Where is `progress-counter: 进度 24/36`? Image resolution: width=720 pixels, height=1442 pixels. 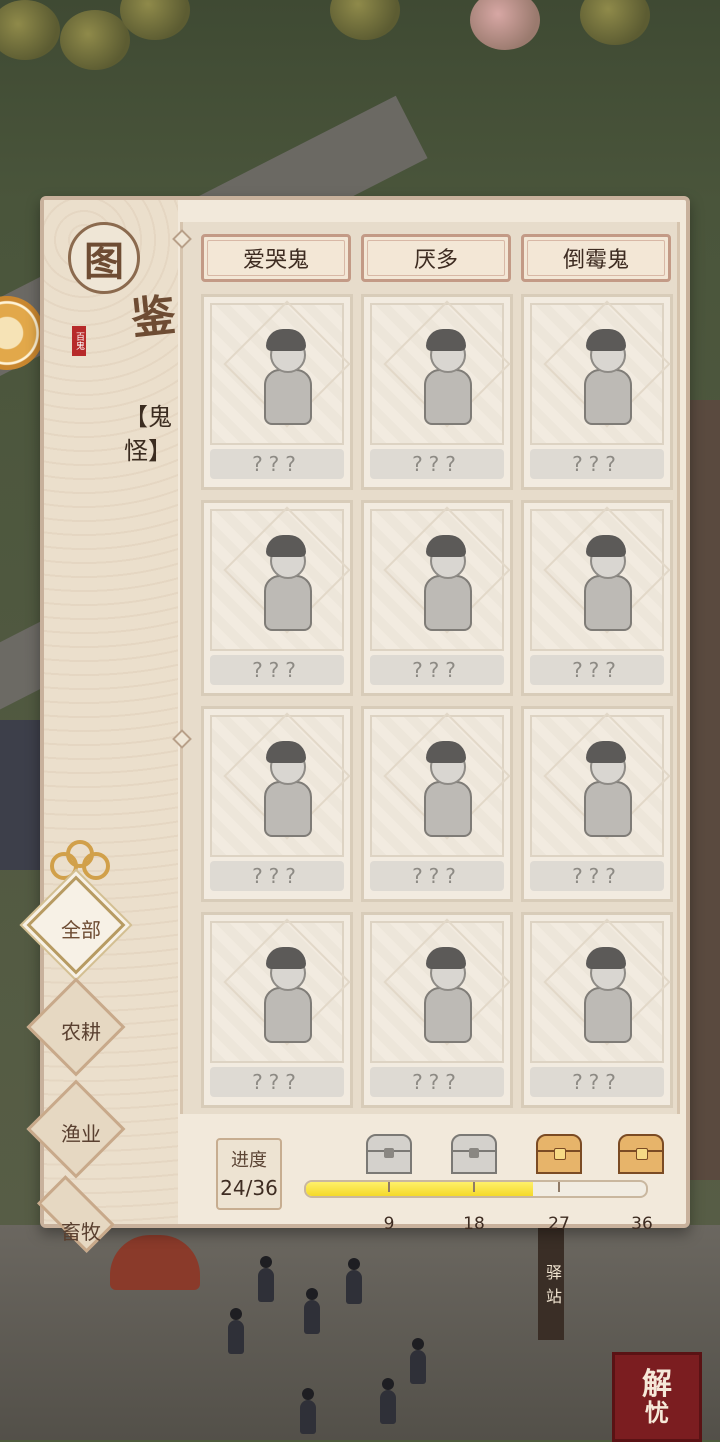 progress-counter: 进度 24/36 is located at coordinates (249, 1174).